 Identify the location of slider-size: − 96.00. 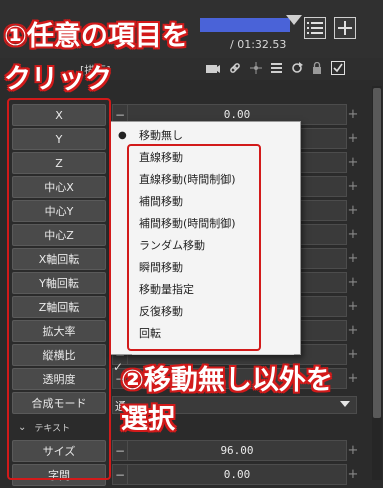
(229, 450).